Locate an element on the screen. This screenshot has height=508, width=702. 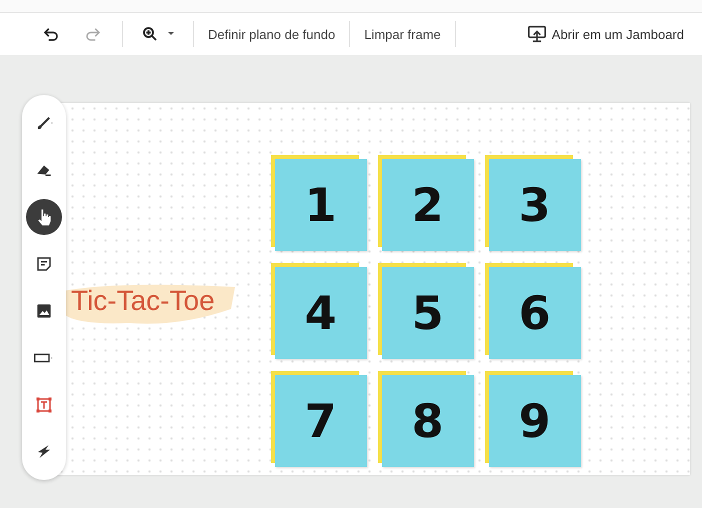
zoom-in-icon is located at coordinates (150, 34).